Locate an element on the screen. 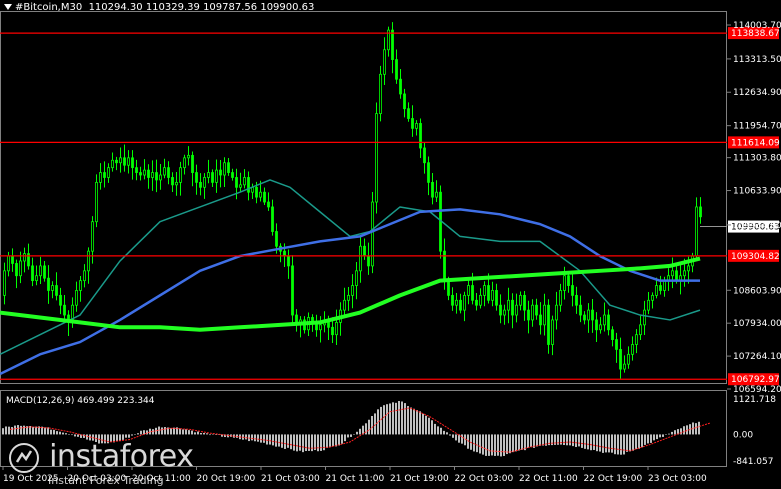 The height and width of the screenshot is (489, 781). price-tick-label: 108603.90 is located at coordinates (757, 291).